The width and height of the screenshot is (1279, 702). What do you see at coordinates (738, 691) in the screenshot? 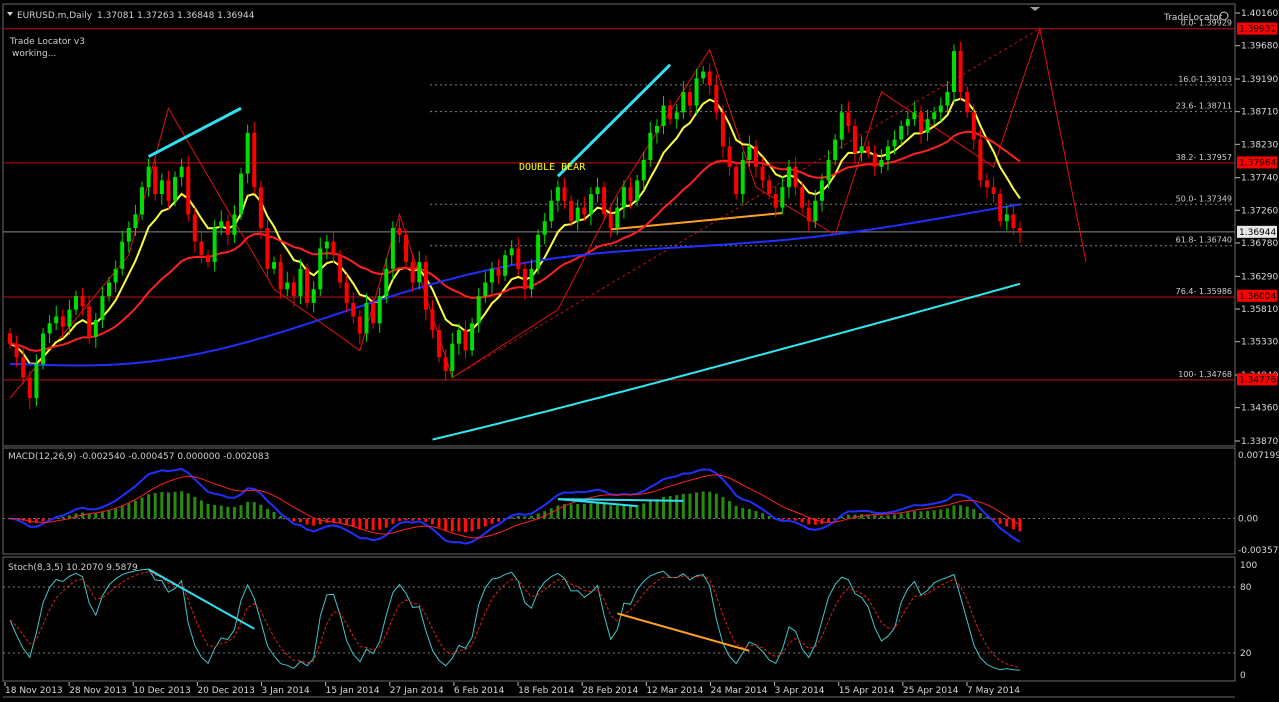
I see `time-tick-label: 24 Mar 2014` at bounding box center [738, 691].